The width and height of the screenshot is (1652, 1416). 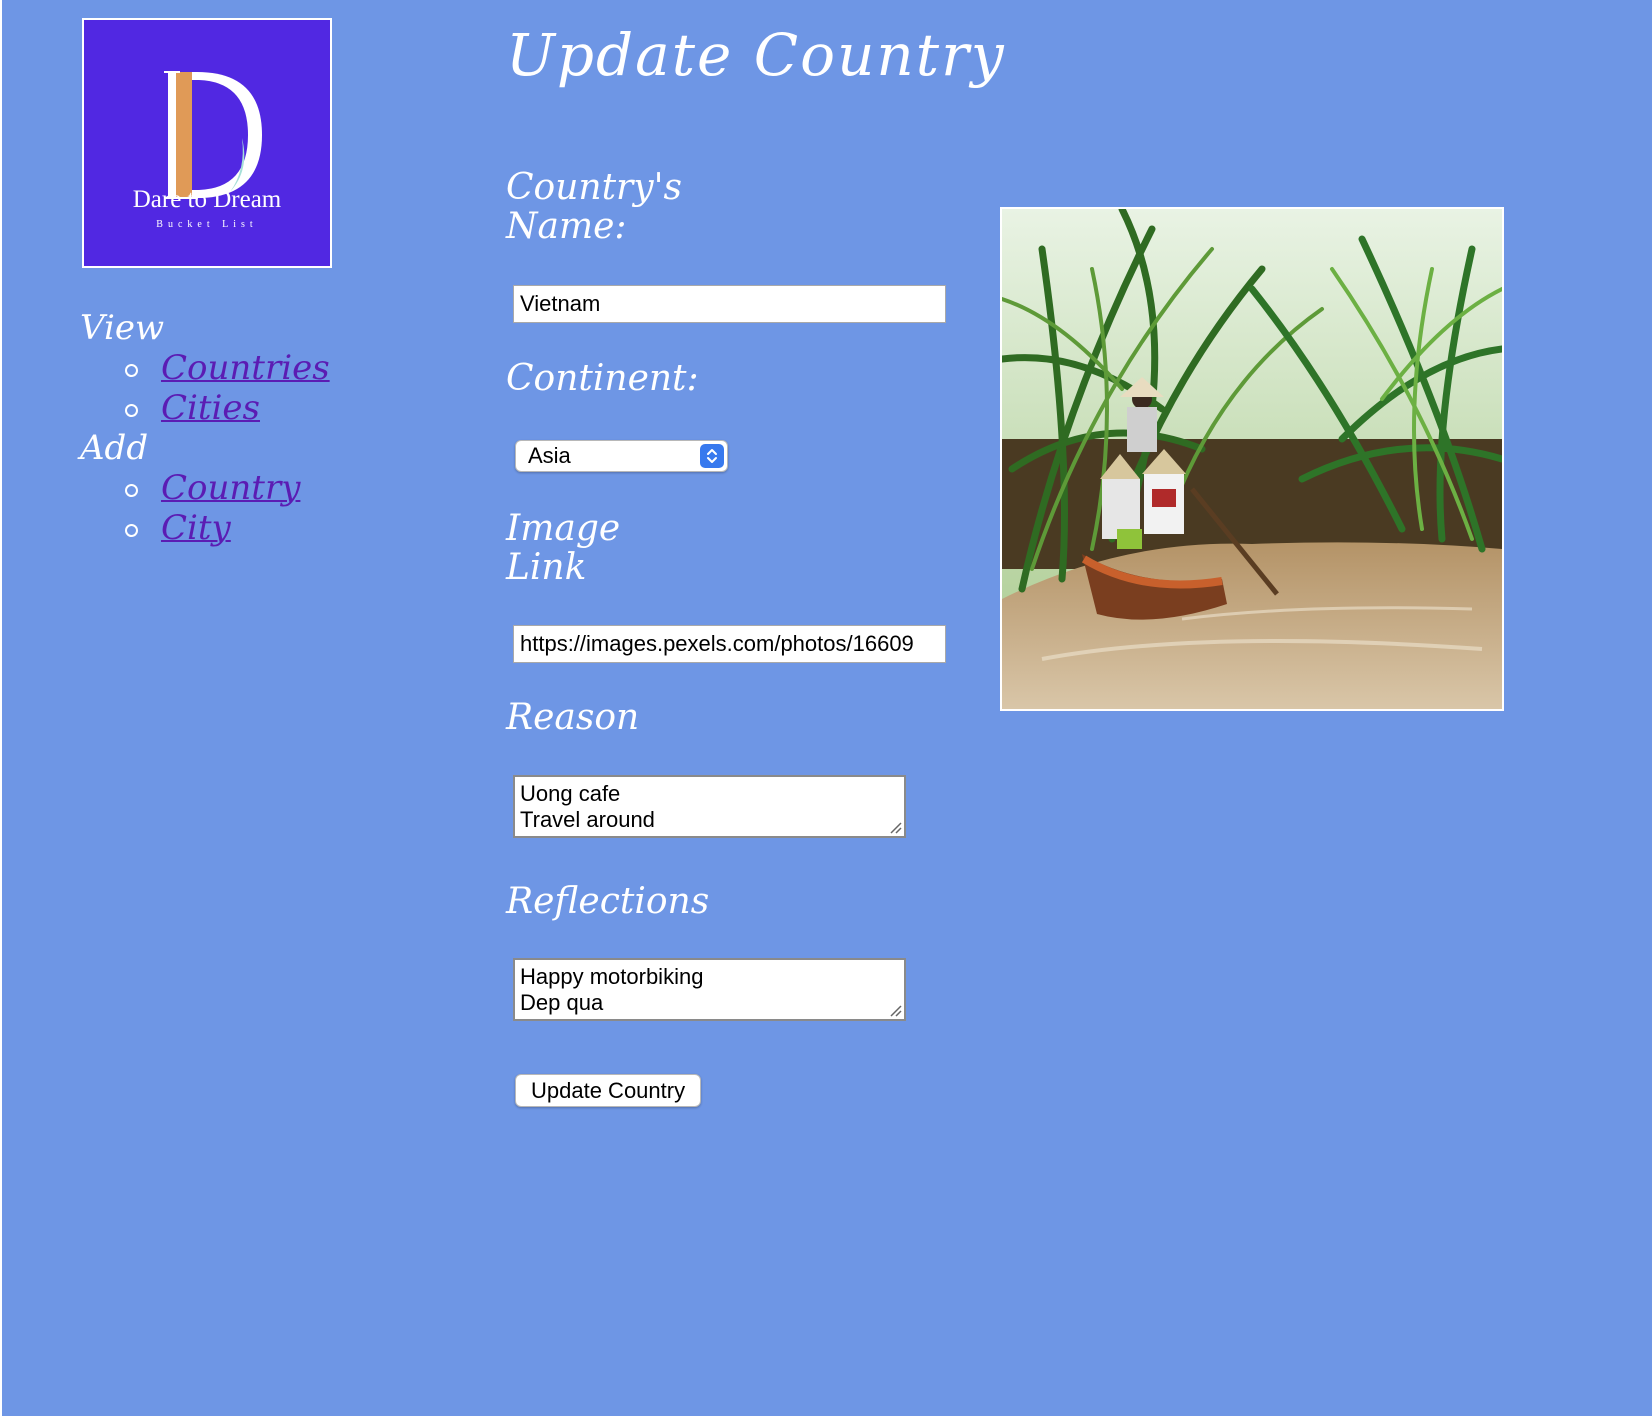 I want to click on country-photo, so click(x=1252, y=459).